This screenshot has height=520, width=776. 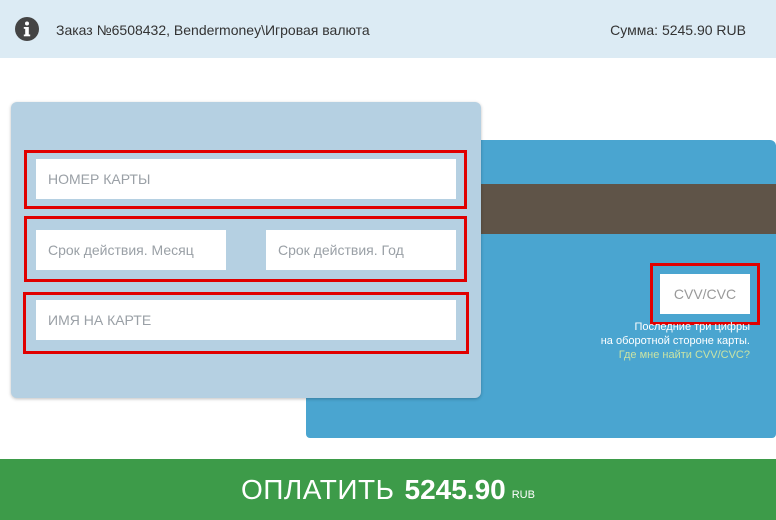 I want to click on pay-button: ОПЛАТИТЬ 5245.90 RUB, so click(x=388, y=489).